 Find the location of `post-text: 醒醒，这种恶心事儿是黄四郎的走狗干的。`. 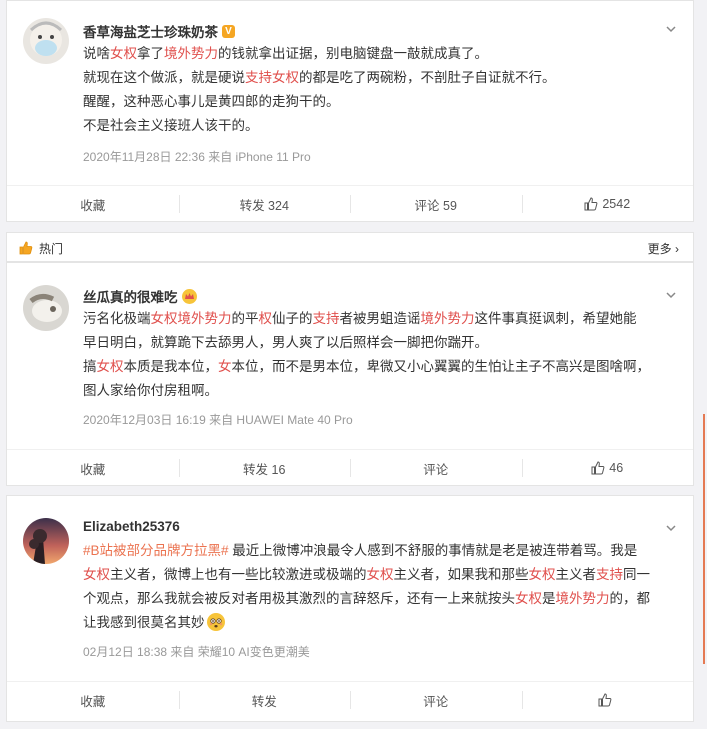

post-text: 醒醒，这种恶心事儿是黄四郎的走狗干的。 is located at coordinates (211, 101).